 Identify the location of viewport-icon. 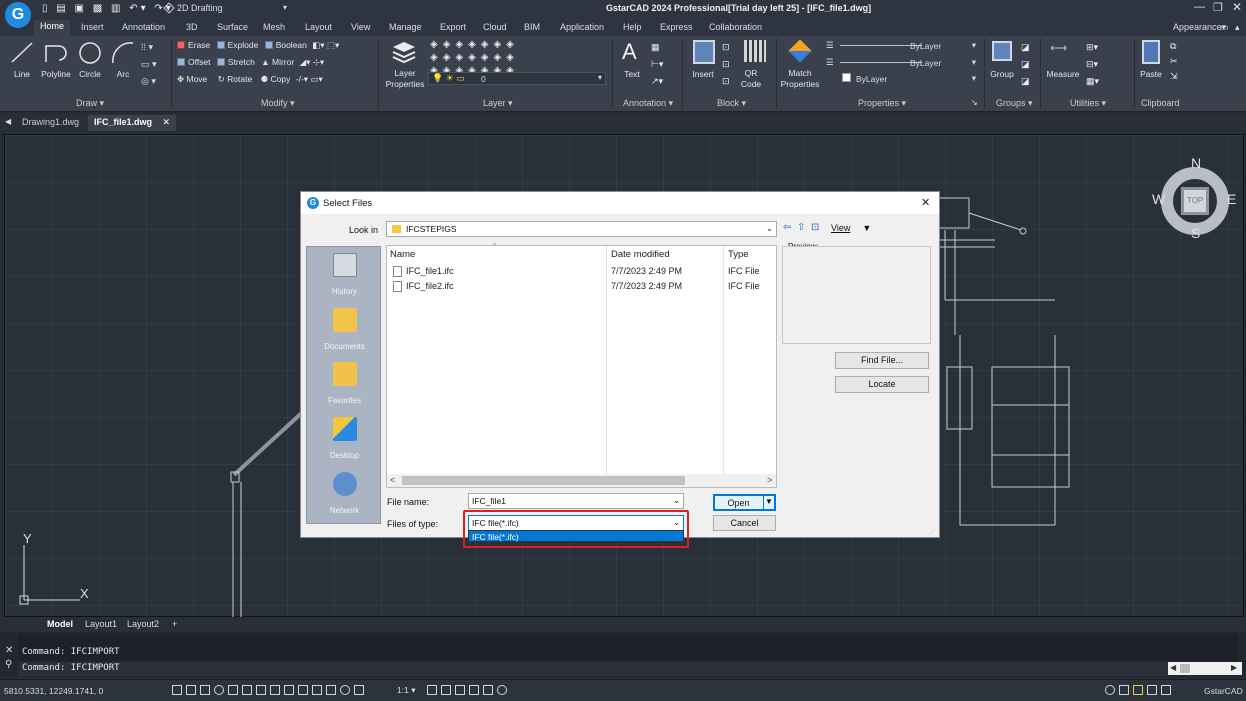
(359, 689).